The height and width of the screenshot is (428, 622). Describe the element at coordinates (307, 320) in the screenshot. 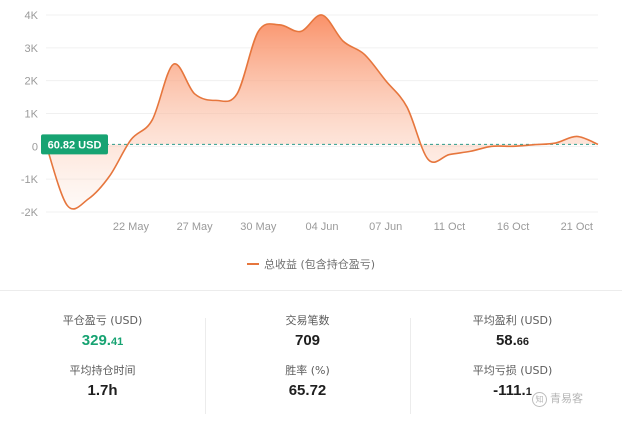

I see `trade-count-label: 交易笔数` at that location.